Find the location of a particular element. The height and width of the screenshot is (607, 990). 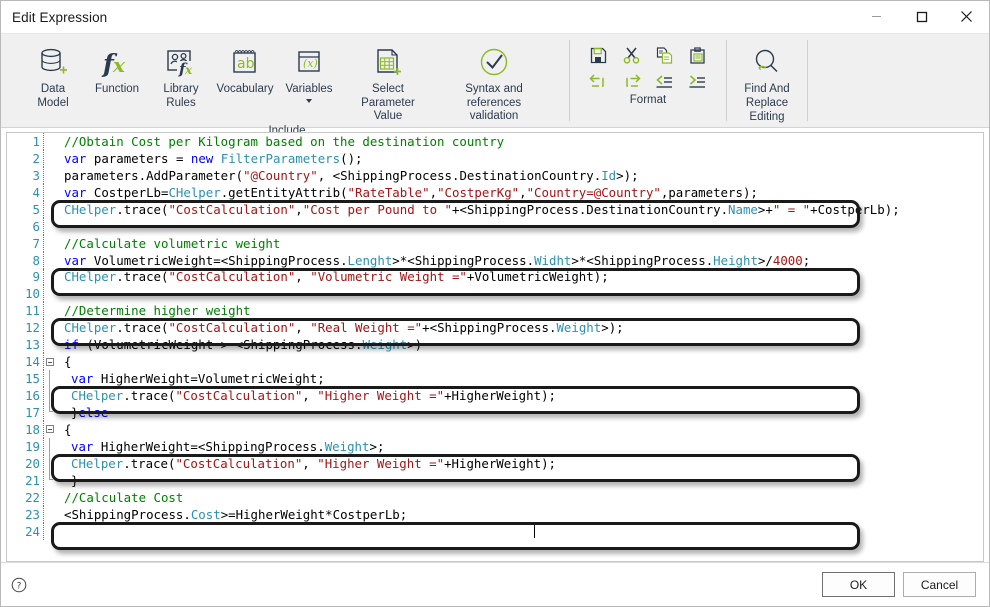

undo-button is located at coordinates (598, 81).